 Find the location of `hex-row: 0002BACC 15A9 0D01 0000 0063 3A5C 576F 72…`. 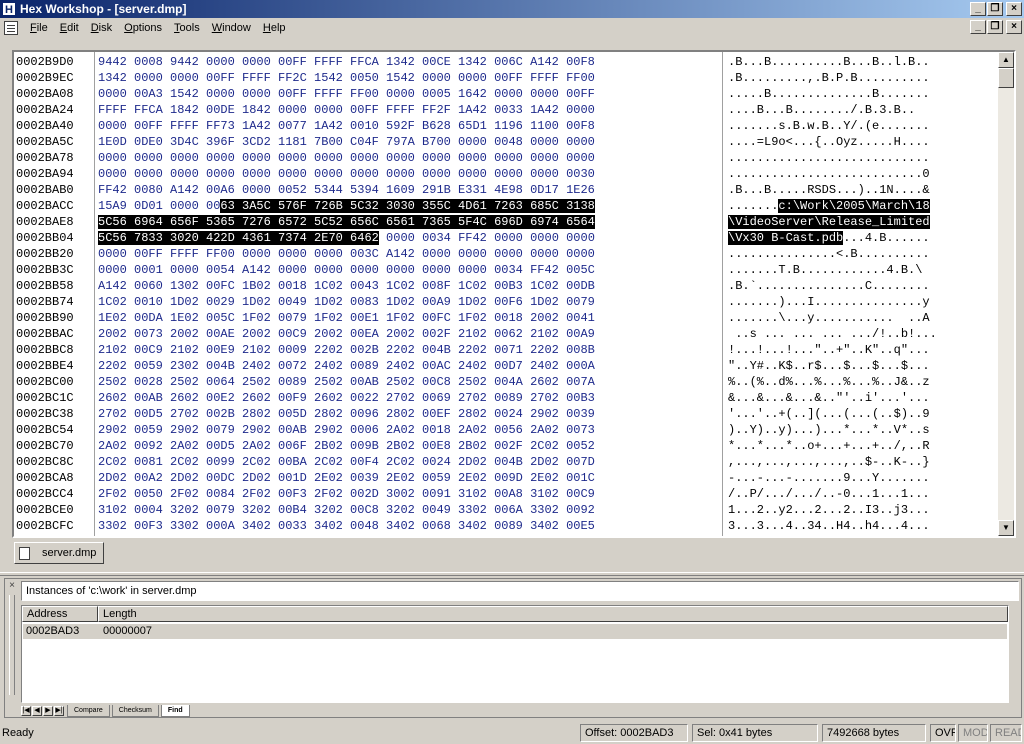

hex-row: 0002BACC 15A9 0D01 0000 0063 3A5C 576F 72… is located at coordinates (506, 206).